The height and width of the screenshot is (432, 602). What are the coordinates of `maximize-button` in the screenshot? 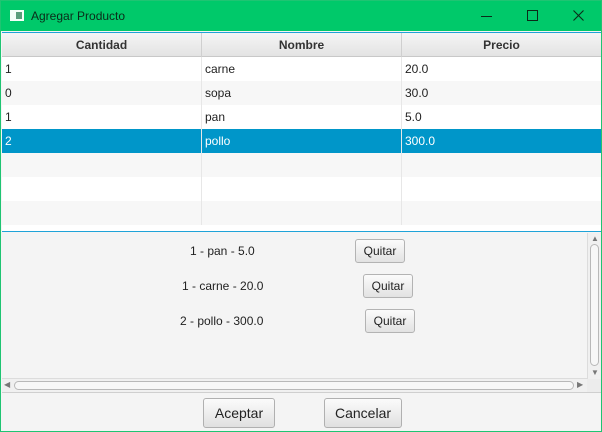 It's located at (533, 16).